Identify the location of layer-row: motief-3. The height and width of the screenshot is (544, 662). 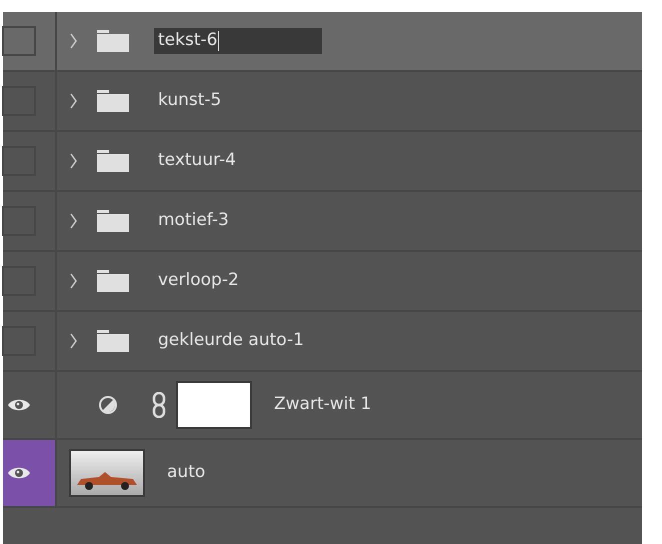
(322, 222).